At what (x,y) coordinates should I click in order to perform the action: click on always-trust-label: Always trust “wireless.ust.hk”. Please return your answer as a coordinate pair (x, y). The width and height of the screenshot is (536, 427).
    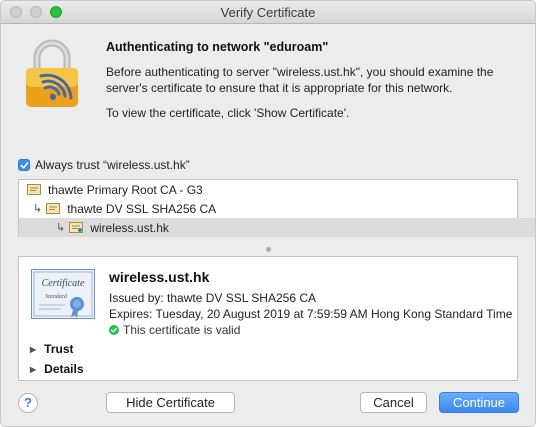
    Looking at the image, I should click on (112, 165).